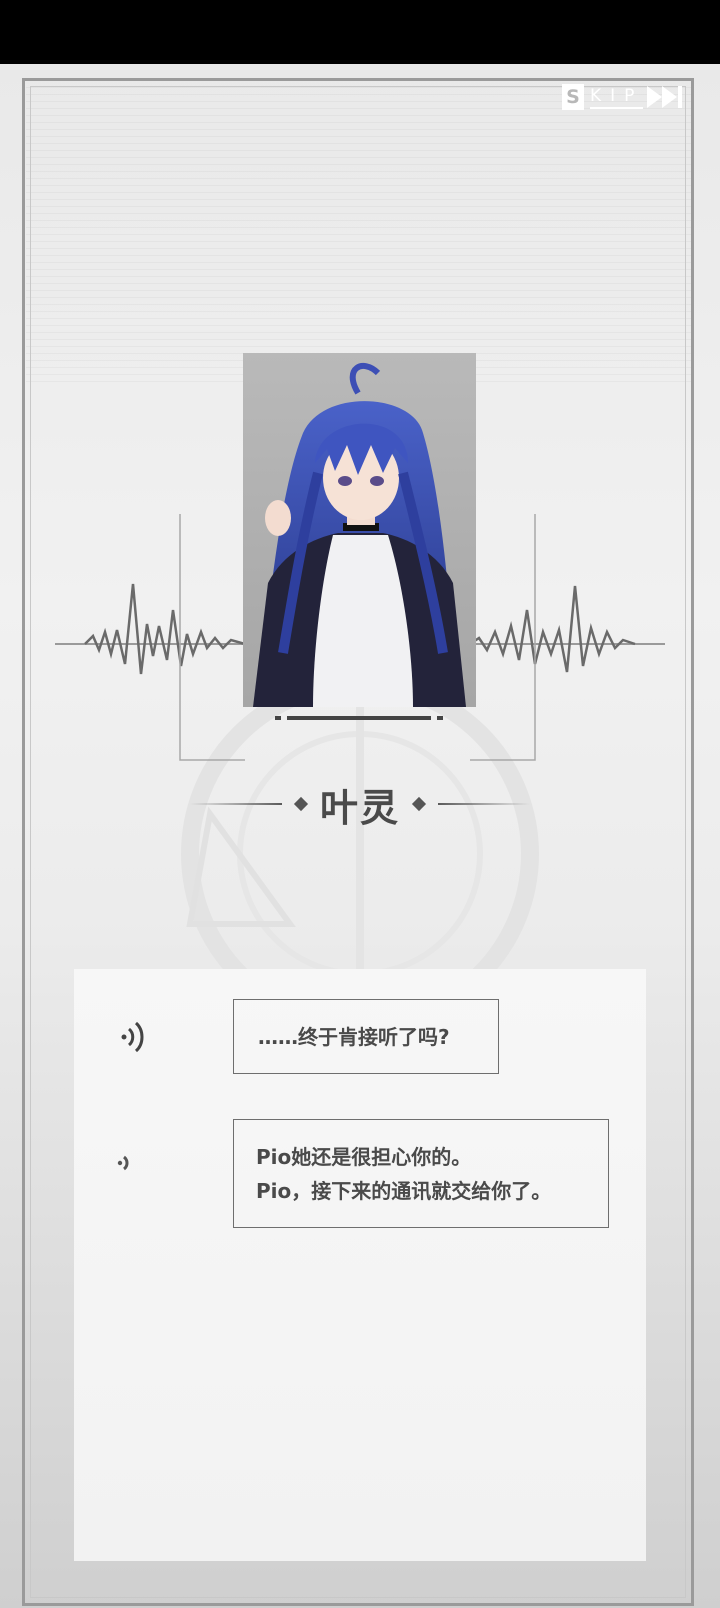 Image resolution: width=720 pixels, height=1608 pixels. What do you see at coordinates (617, 97) in the screenshot?
I see `skip-label: KIP` at bounding box center [617, 97].